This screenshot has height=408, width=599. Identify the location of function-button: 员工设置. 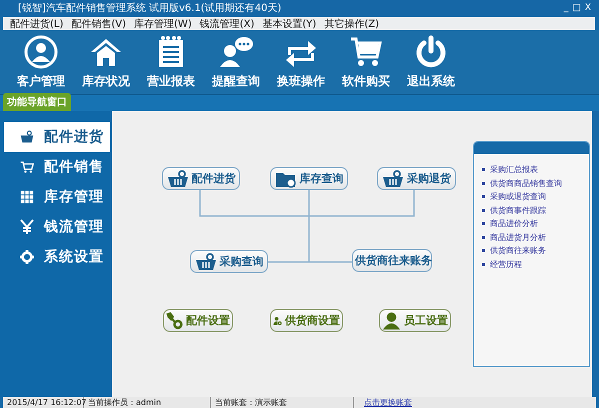
(415, 320).